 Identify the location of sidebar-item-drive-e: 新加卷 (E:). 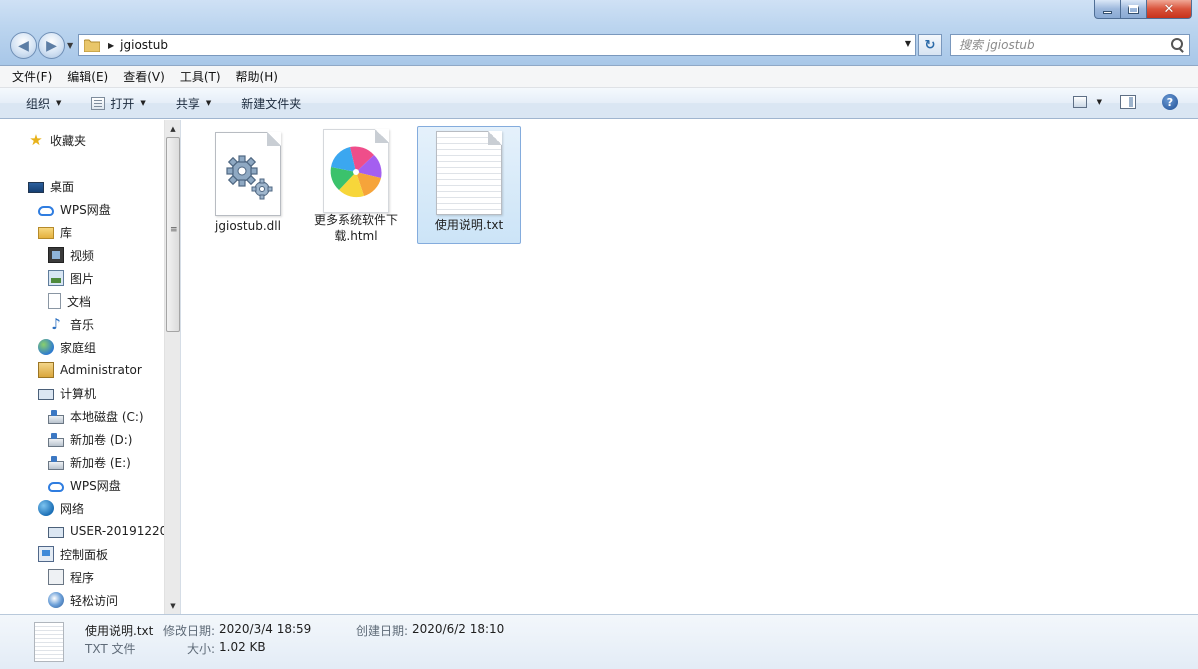
(89, 462).